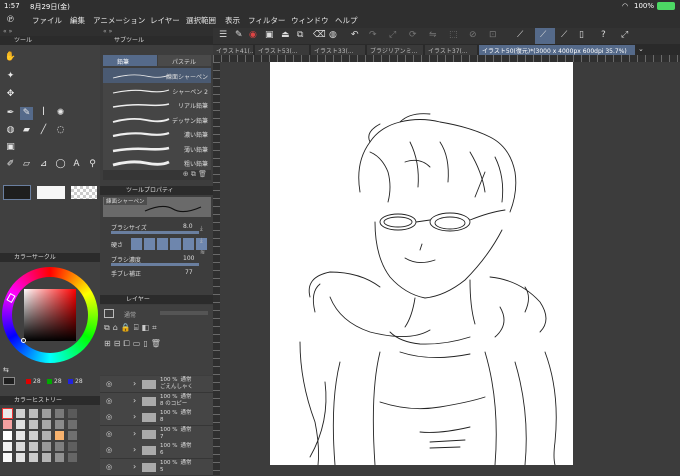 This screenshot has height=476, width=680. I want to click on eraser-tool-icon: ▰, so click(26, 130).